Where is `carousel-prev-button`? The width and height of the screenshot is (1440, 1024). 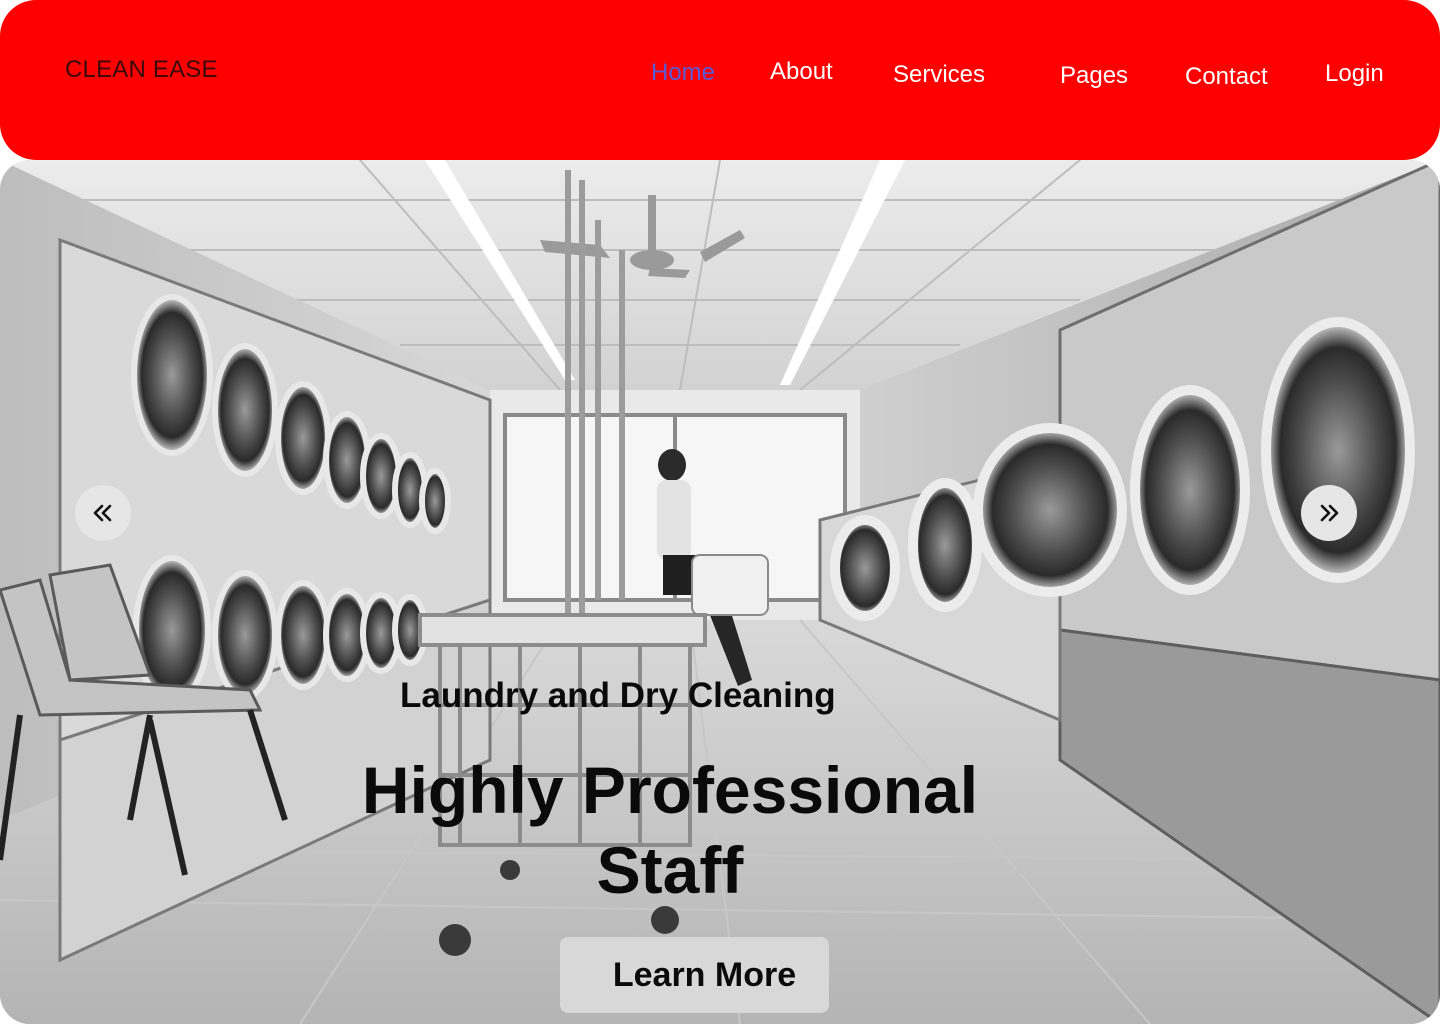
carousel-prev-button is located at coordinates (103, 513).